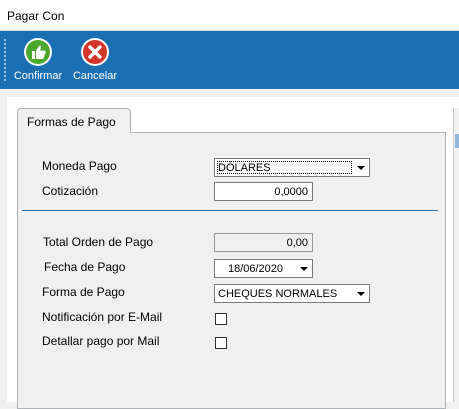 This screenshot has height=409, width=459. Describe the element at coordinates (229, 15) in the screenshot. I see `title-bar: Pagar Con` at that location.